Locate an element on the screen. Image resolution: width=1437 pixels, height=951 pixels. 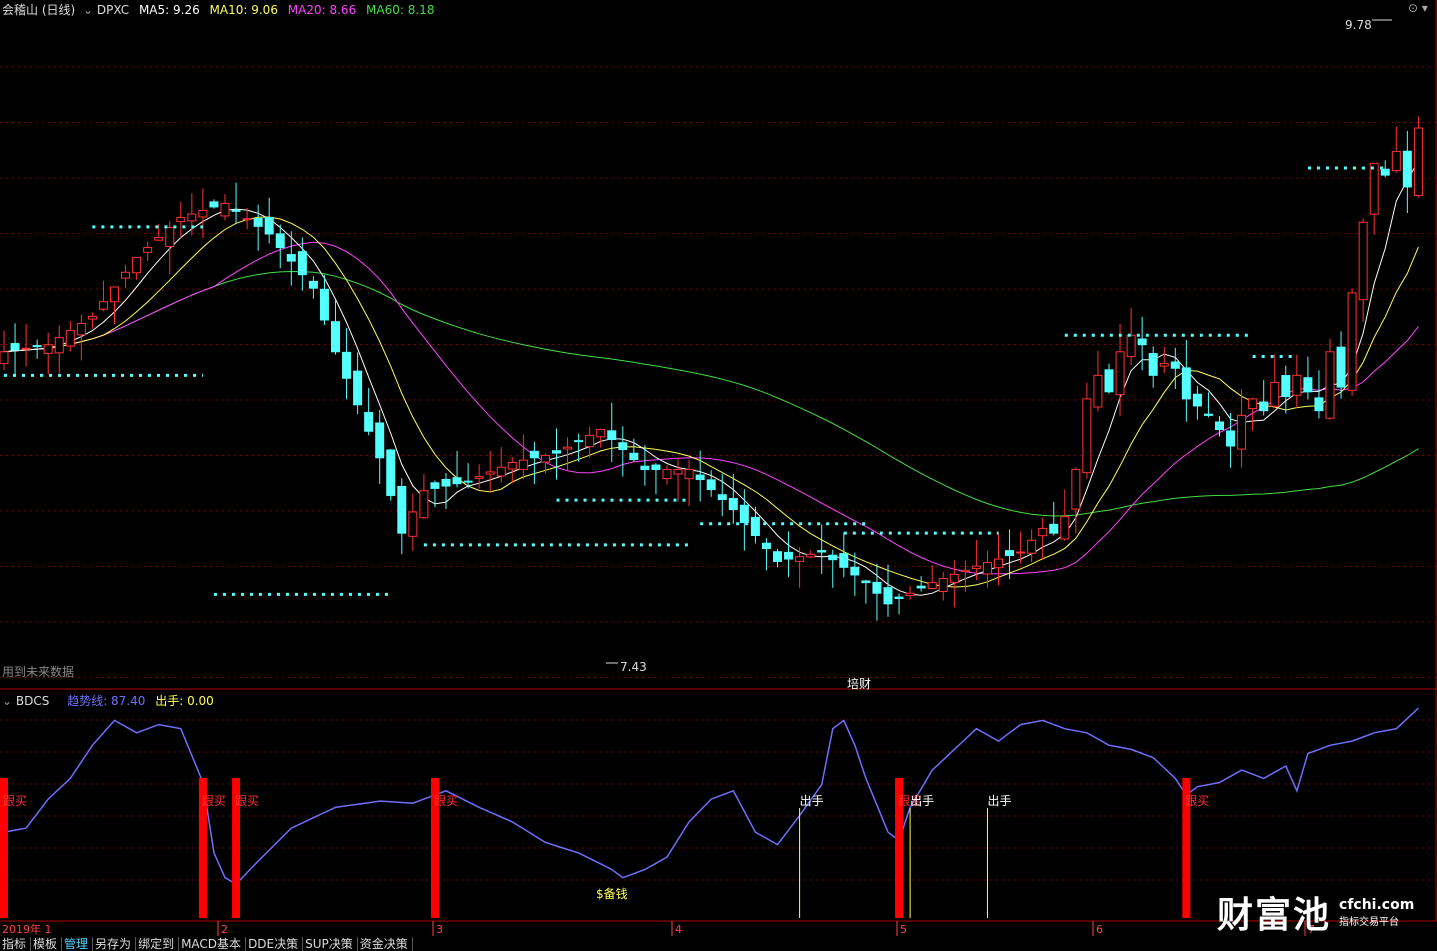
tab-7: SUP决策 is located at coordinates (330, 944).